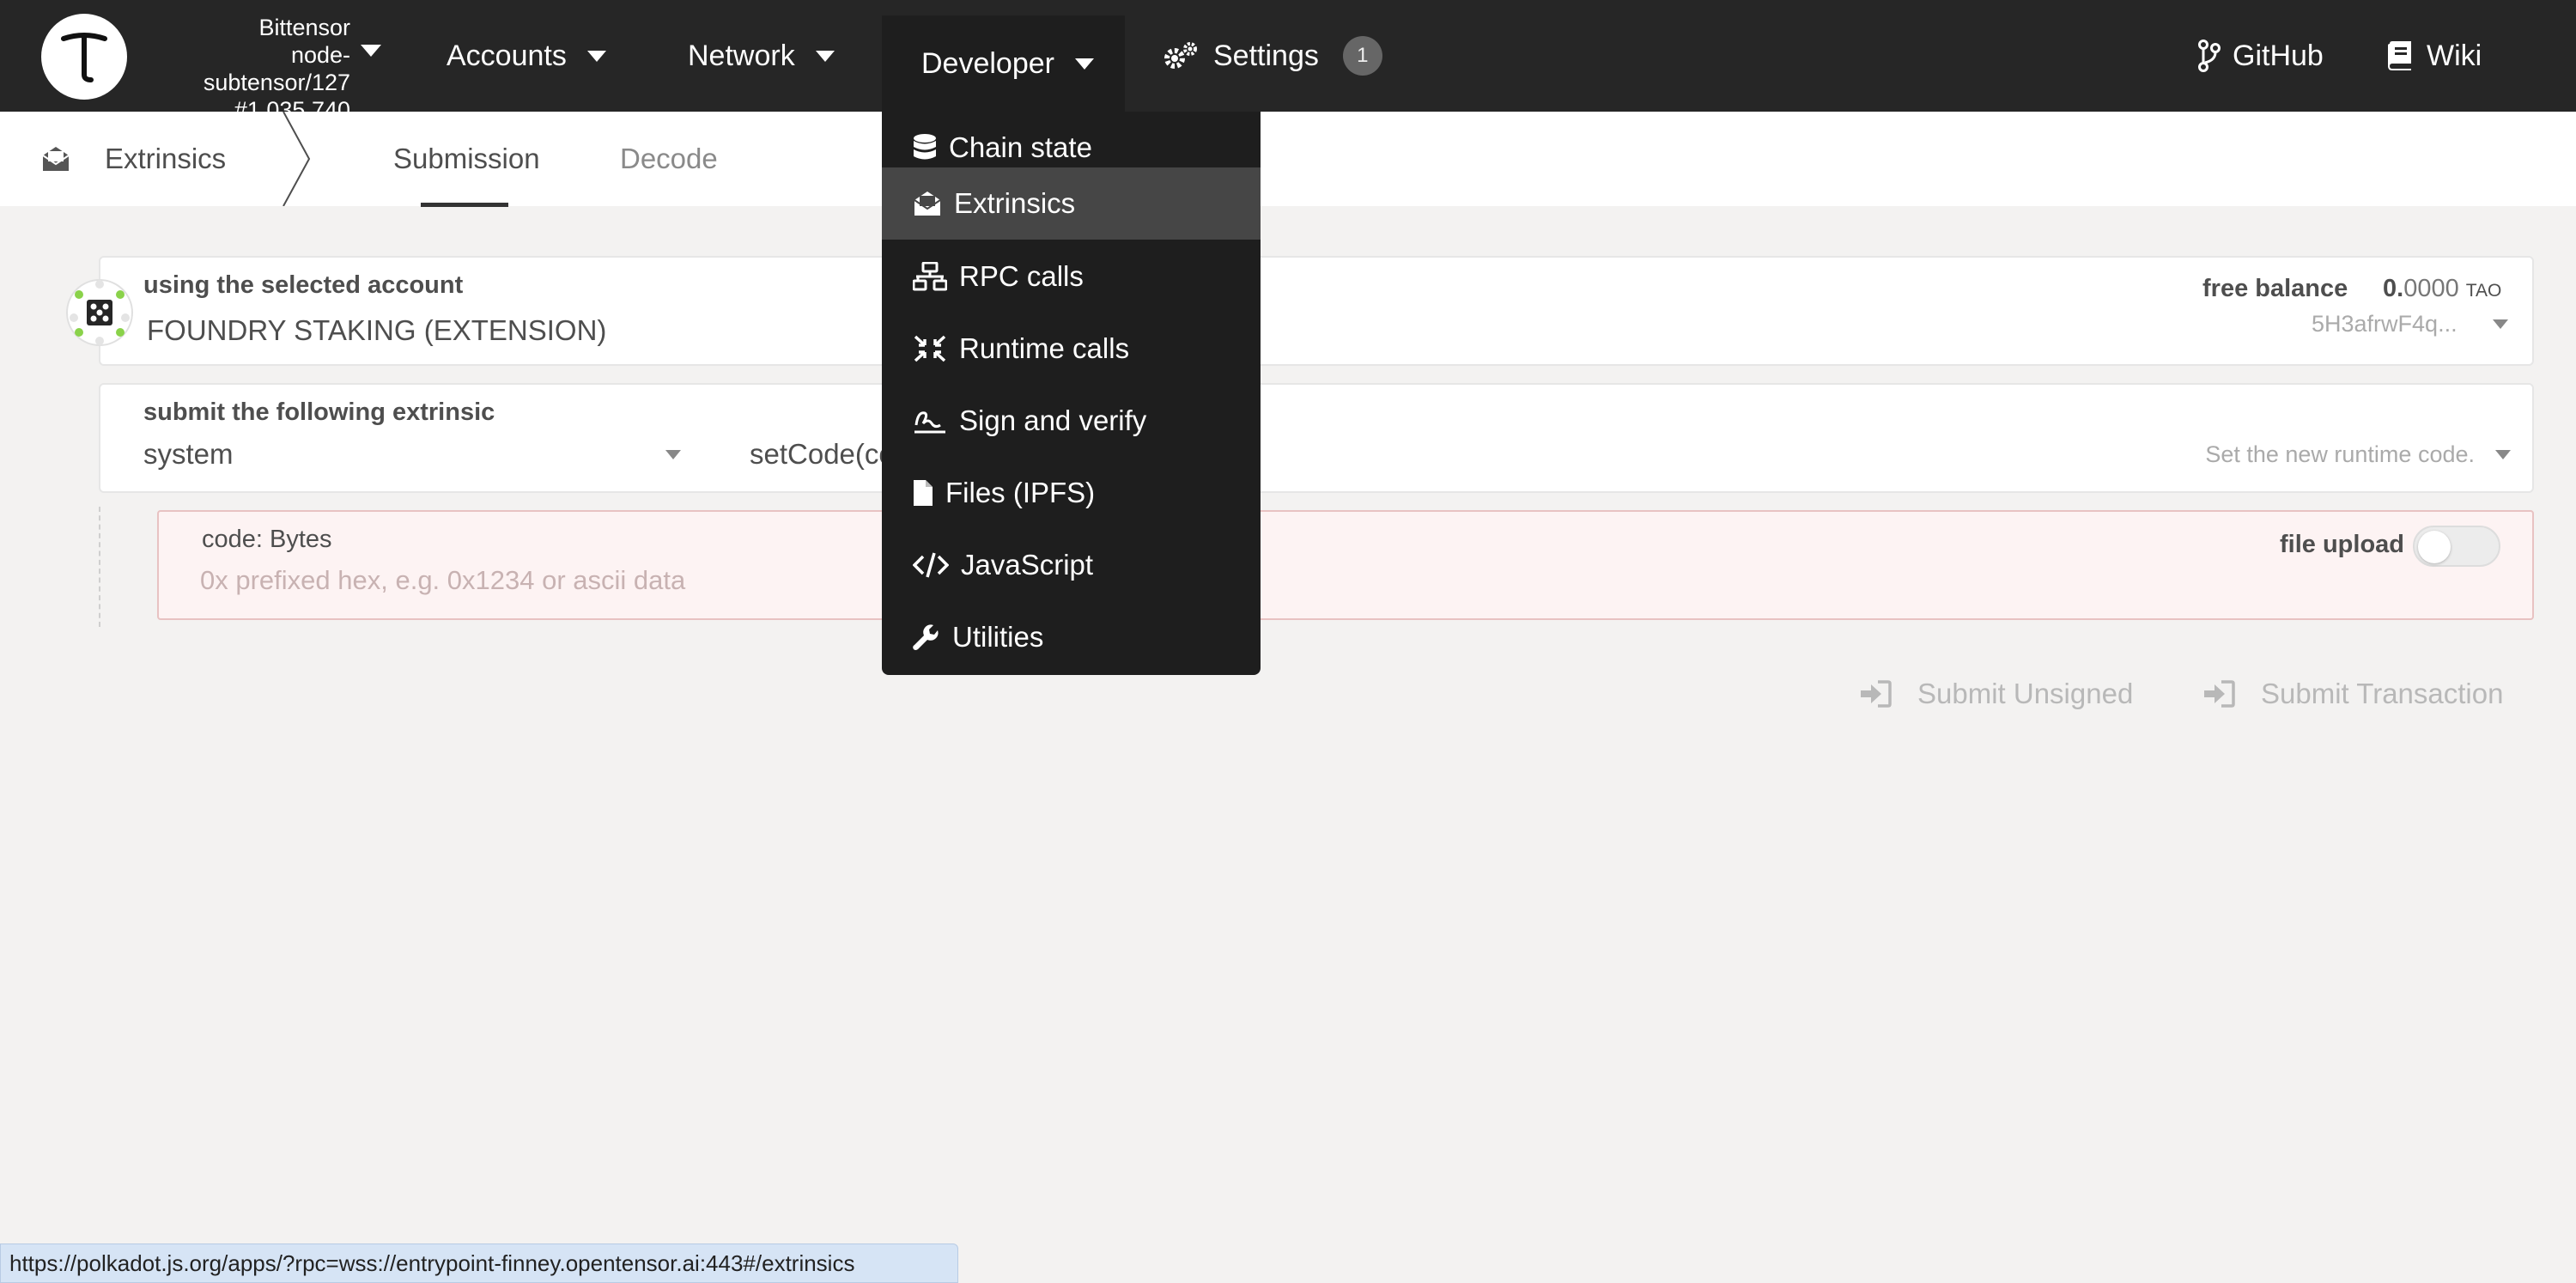 This screenshot has height=1283, width=2576. I want to click on module-value: system, so click(188, 454).